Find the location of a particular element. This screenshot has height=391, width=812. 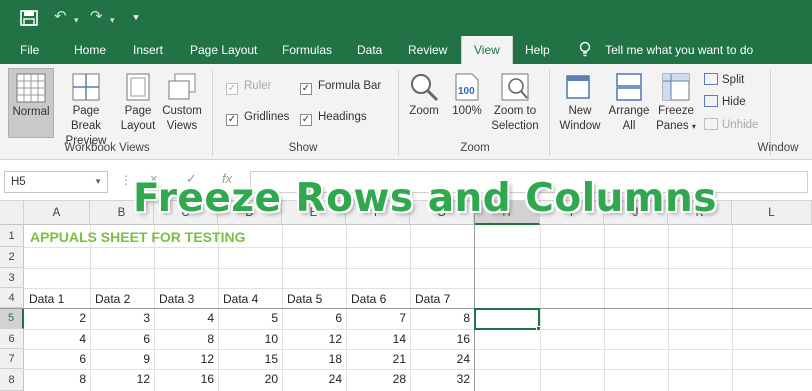

formula-bar-checkbox: ✓ Formula Bar is located at coordinates (340, 87).